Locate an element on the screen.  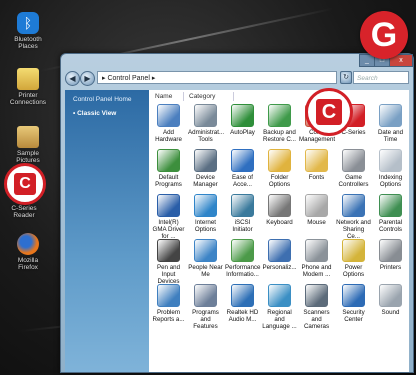
control-panel-item: Indexing Options is located at coordinates (390, 168).